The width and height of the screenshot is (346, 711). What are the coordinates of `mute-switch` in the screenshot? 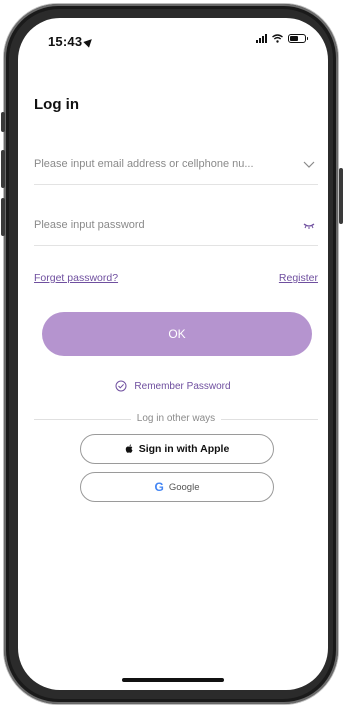 It's located at (3, 122).